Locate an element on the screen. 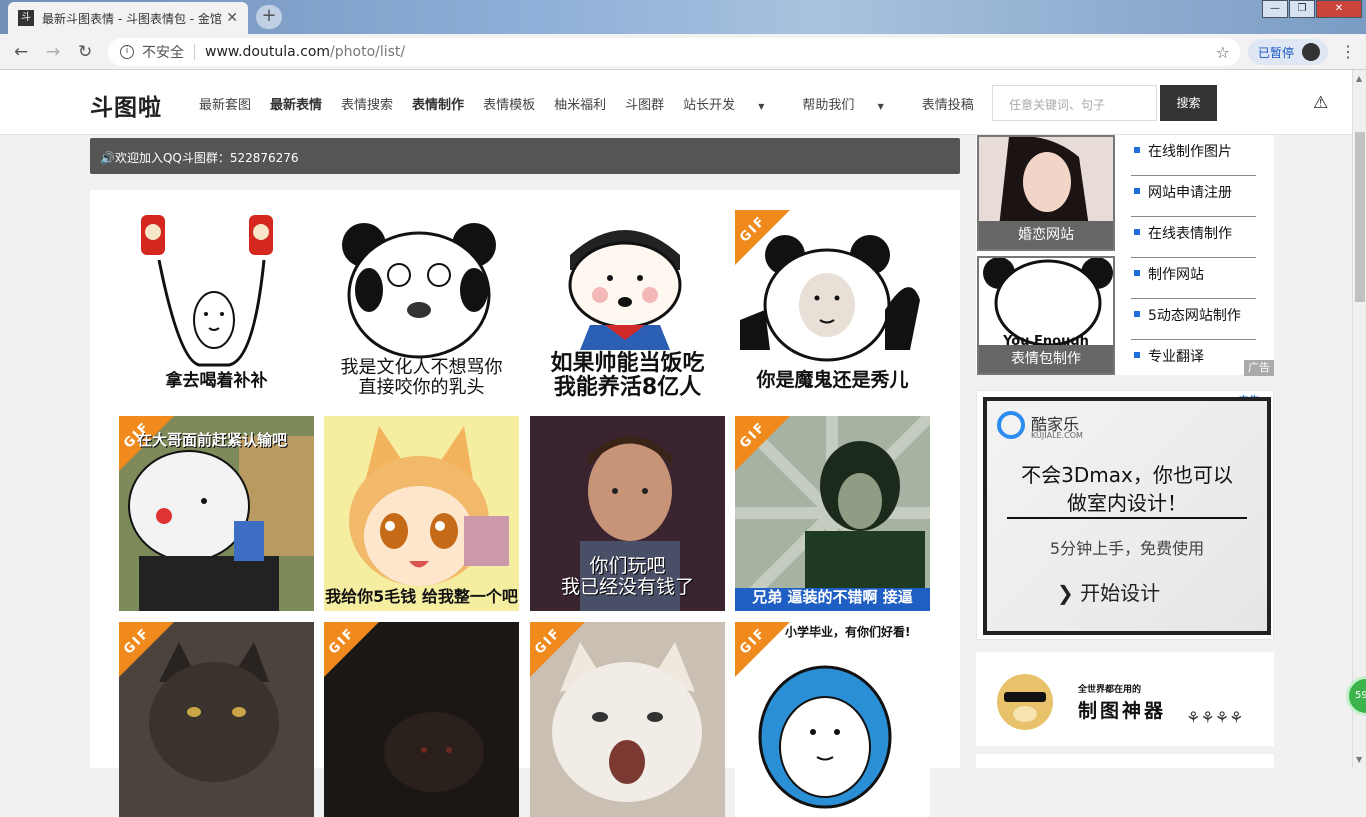  divider is located at coordinates (1127, 518).